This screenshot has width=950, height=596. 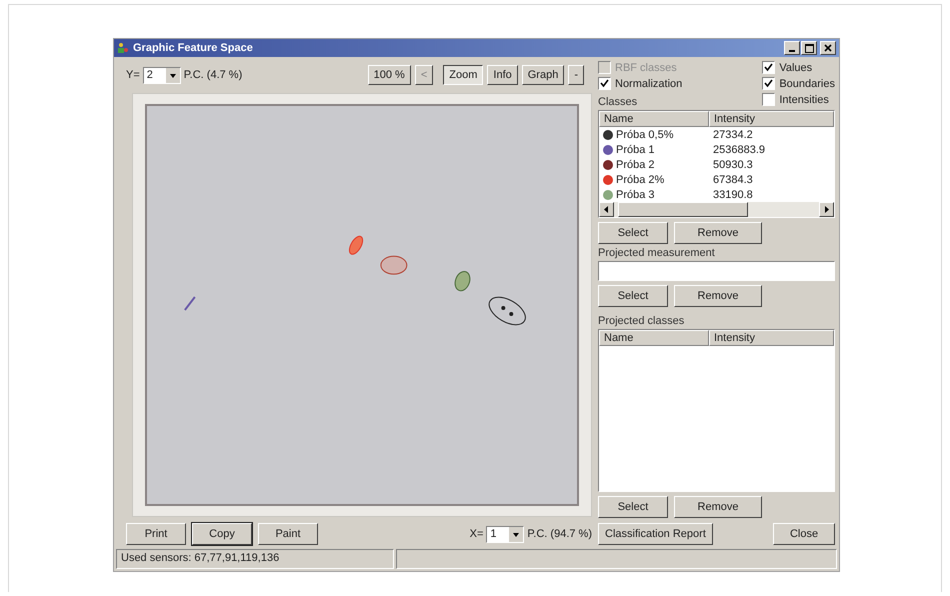 What do you see at coordinates (804, 534) in the screenshot?
I see `close-button: Close` at bounding box center [804, 534].